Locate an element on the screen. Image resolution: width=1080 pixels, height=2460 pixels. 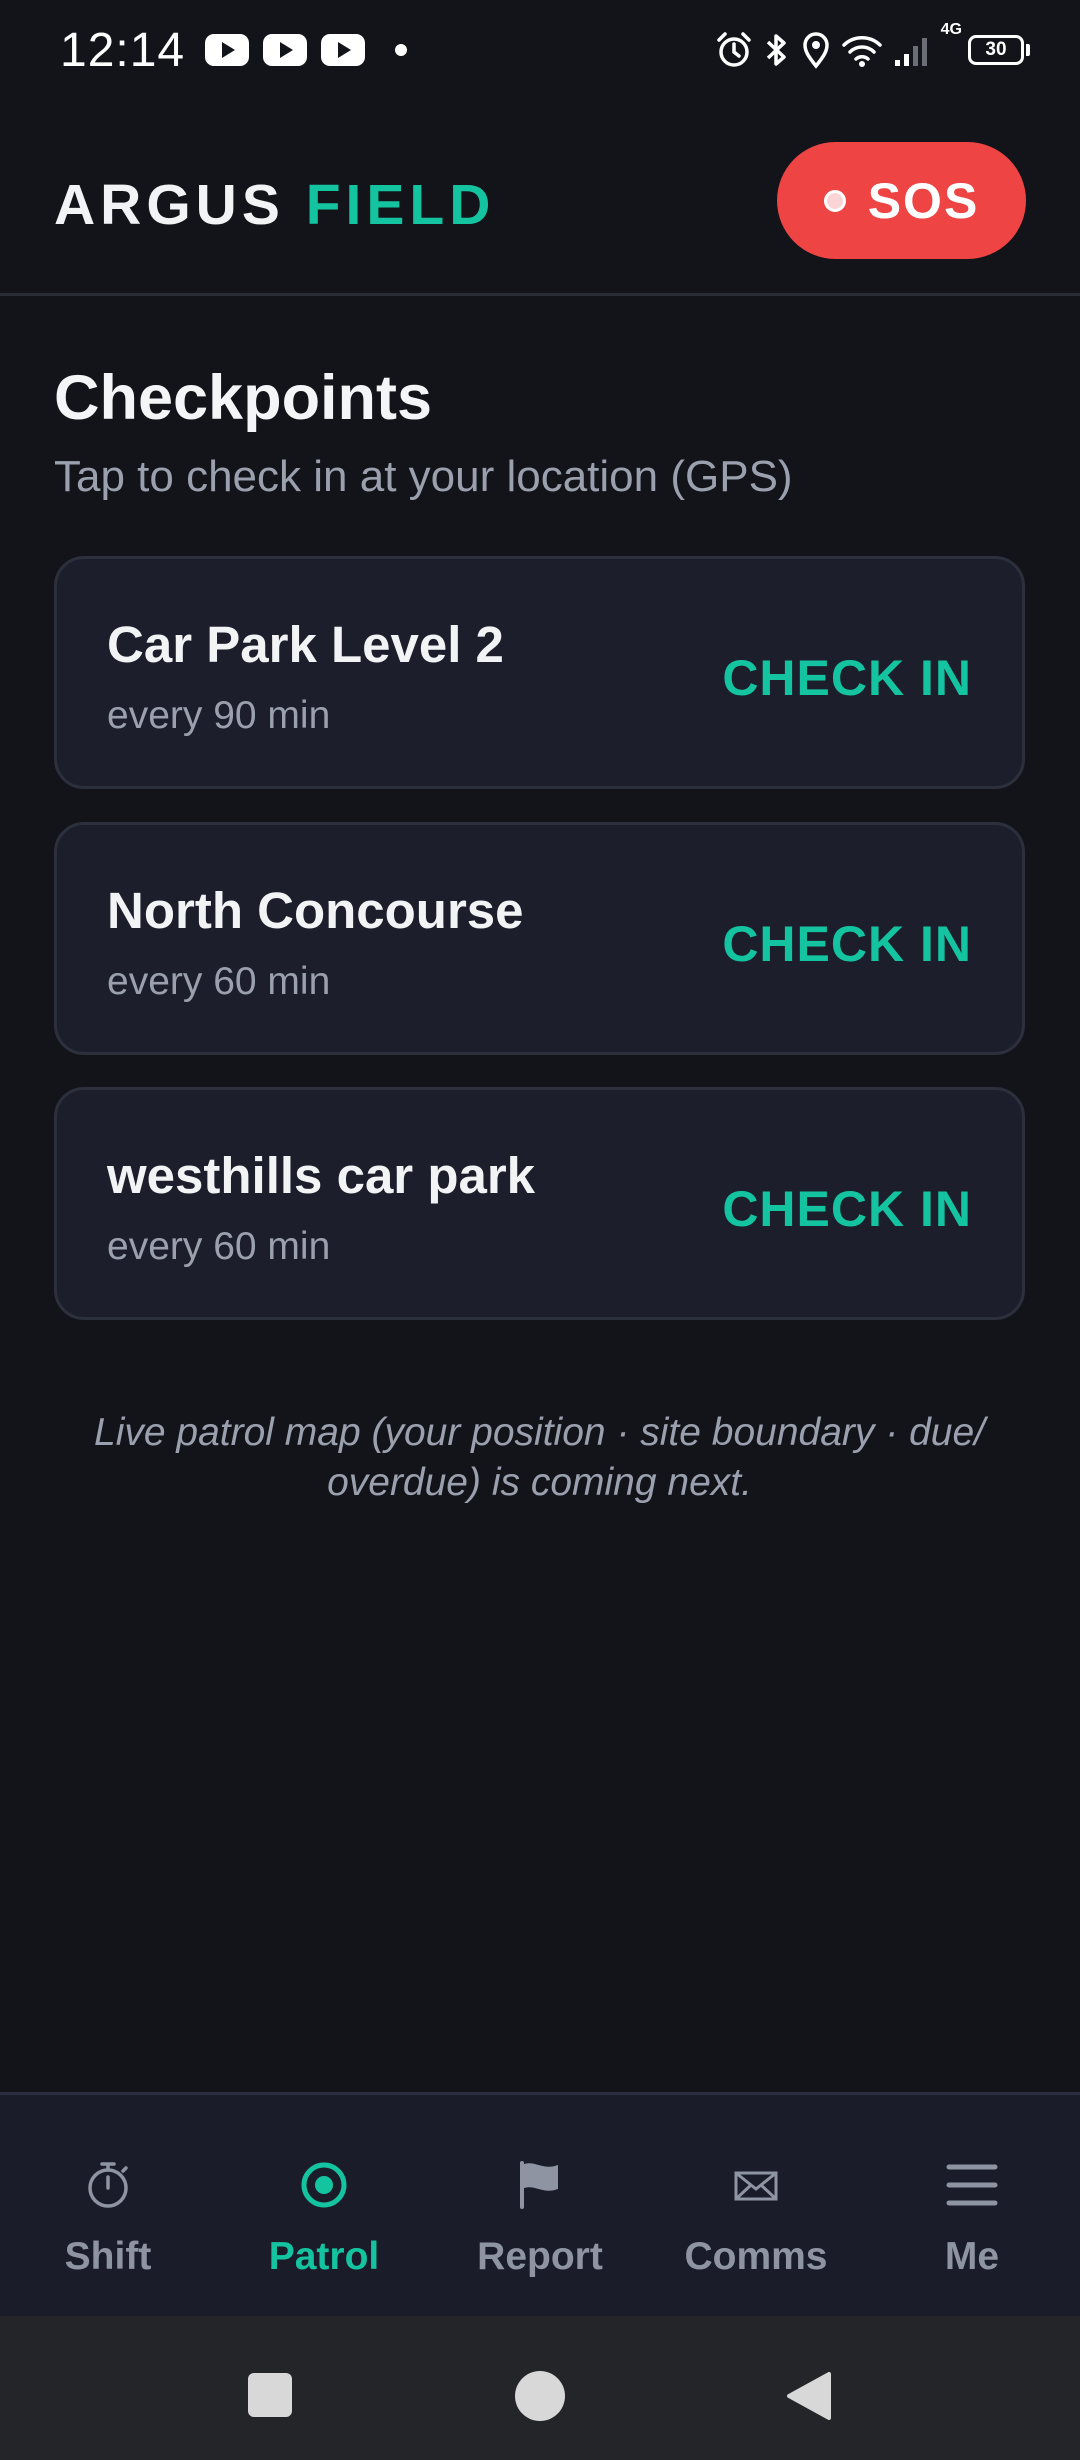
status-bar: 12:14 4G 30 is located at coordinates (540, 50).